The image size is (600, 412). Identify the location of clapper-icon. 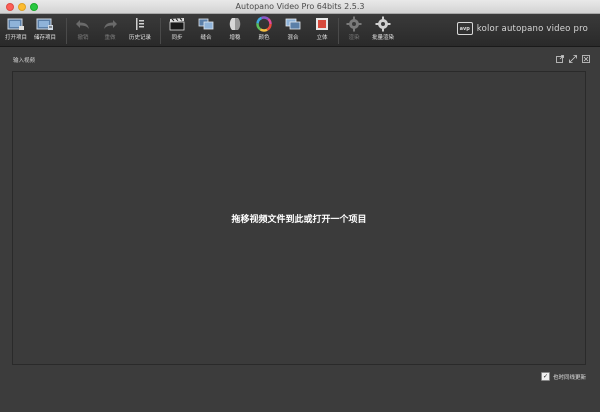
(177, 24).